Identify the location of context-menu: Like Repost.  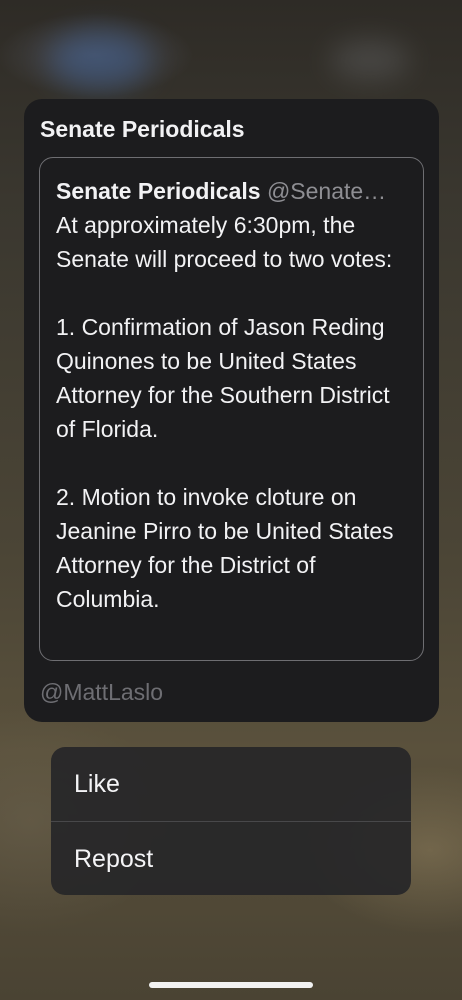
(231, 821).